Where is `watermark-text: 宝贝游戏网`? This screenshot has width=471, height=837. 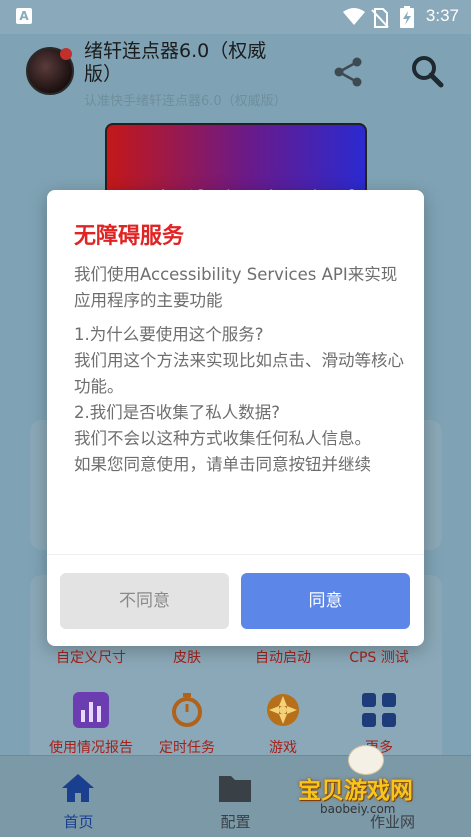 watermark-text: 宝贝游戏网 is located at coordinates (355, 791).